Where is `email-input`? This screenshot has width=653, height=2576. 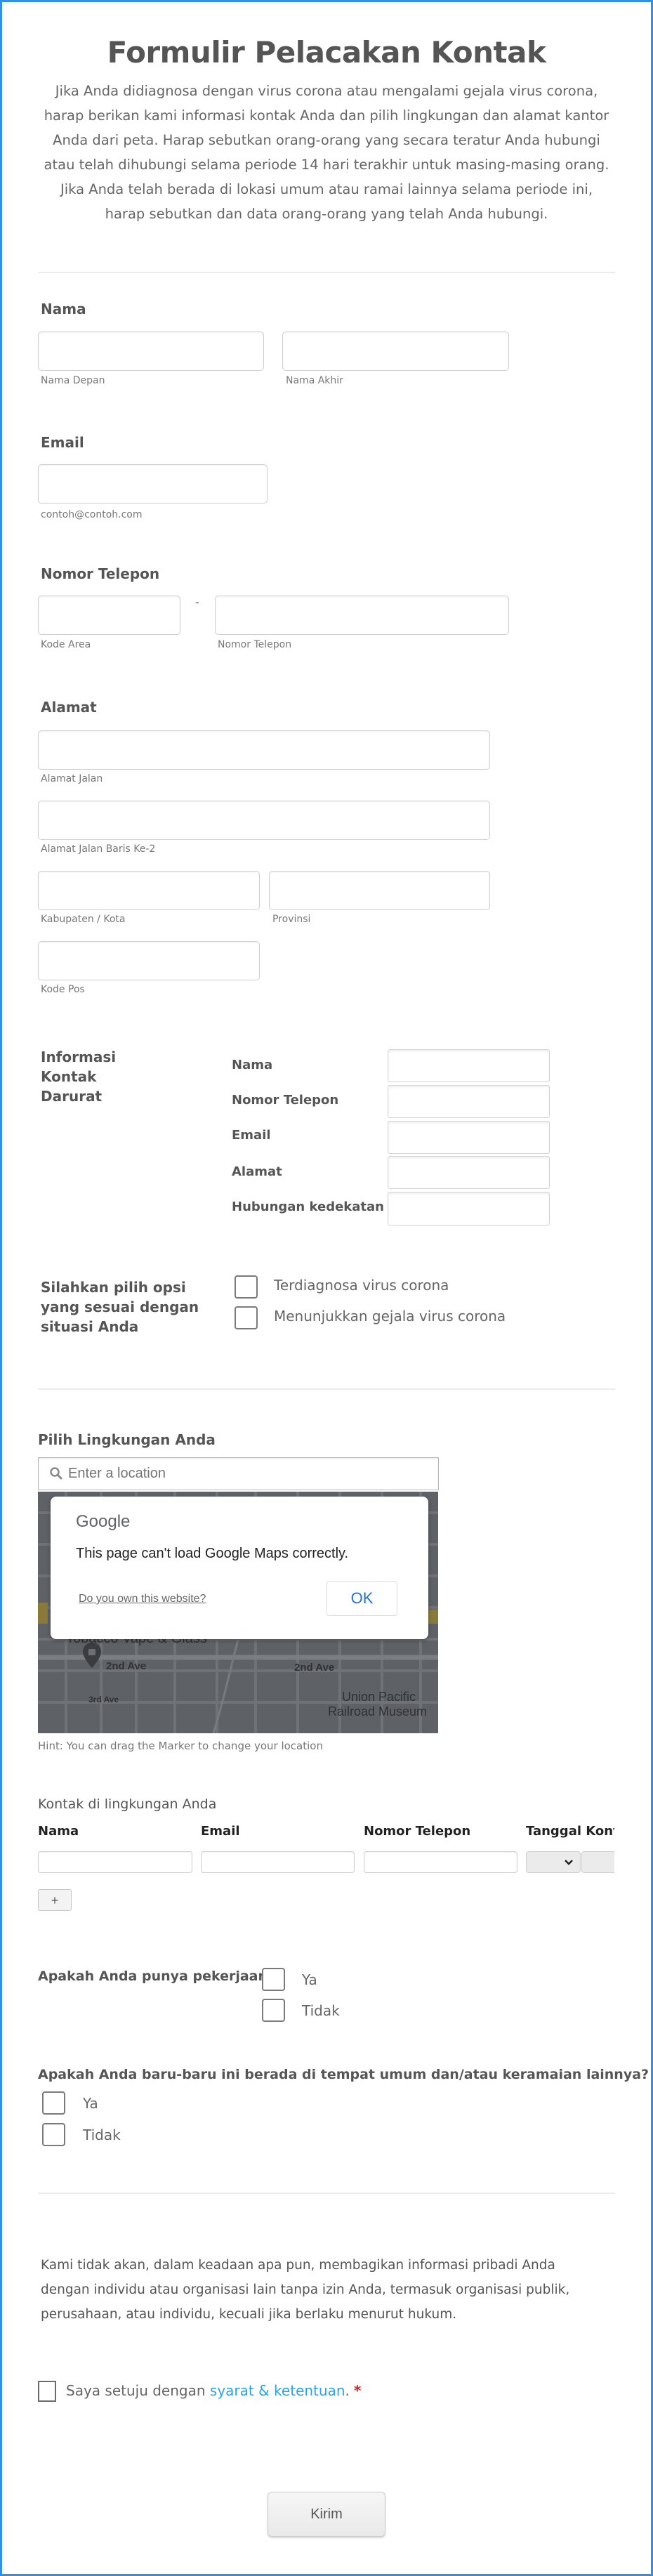 email-input is located at coordinates (153, 484).